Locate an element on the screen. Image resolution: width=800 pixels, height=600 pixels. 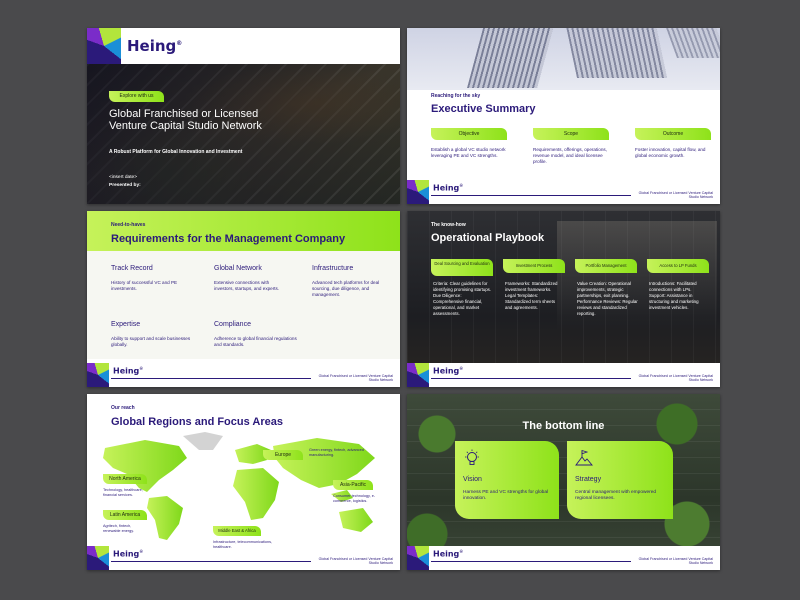
requirement-heading: Expertise is located at coordinates (126, 324).